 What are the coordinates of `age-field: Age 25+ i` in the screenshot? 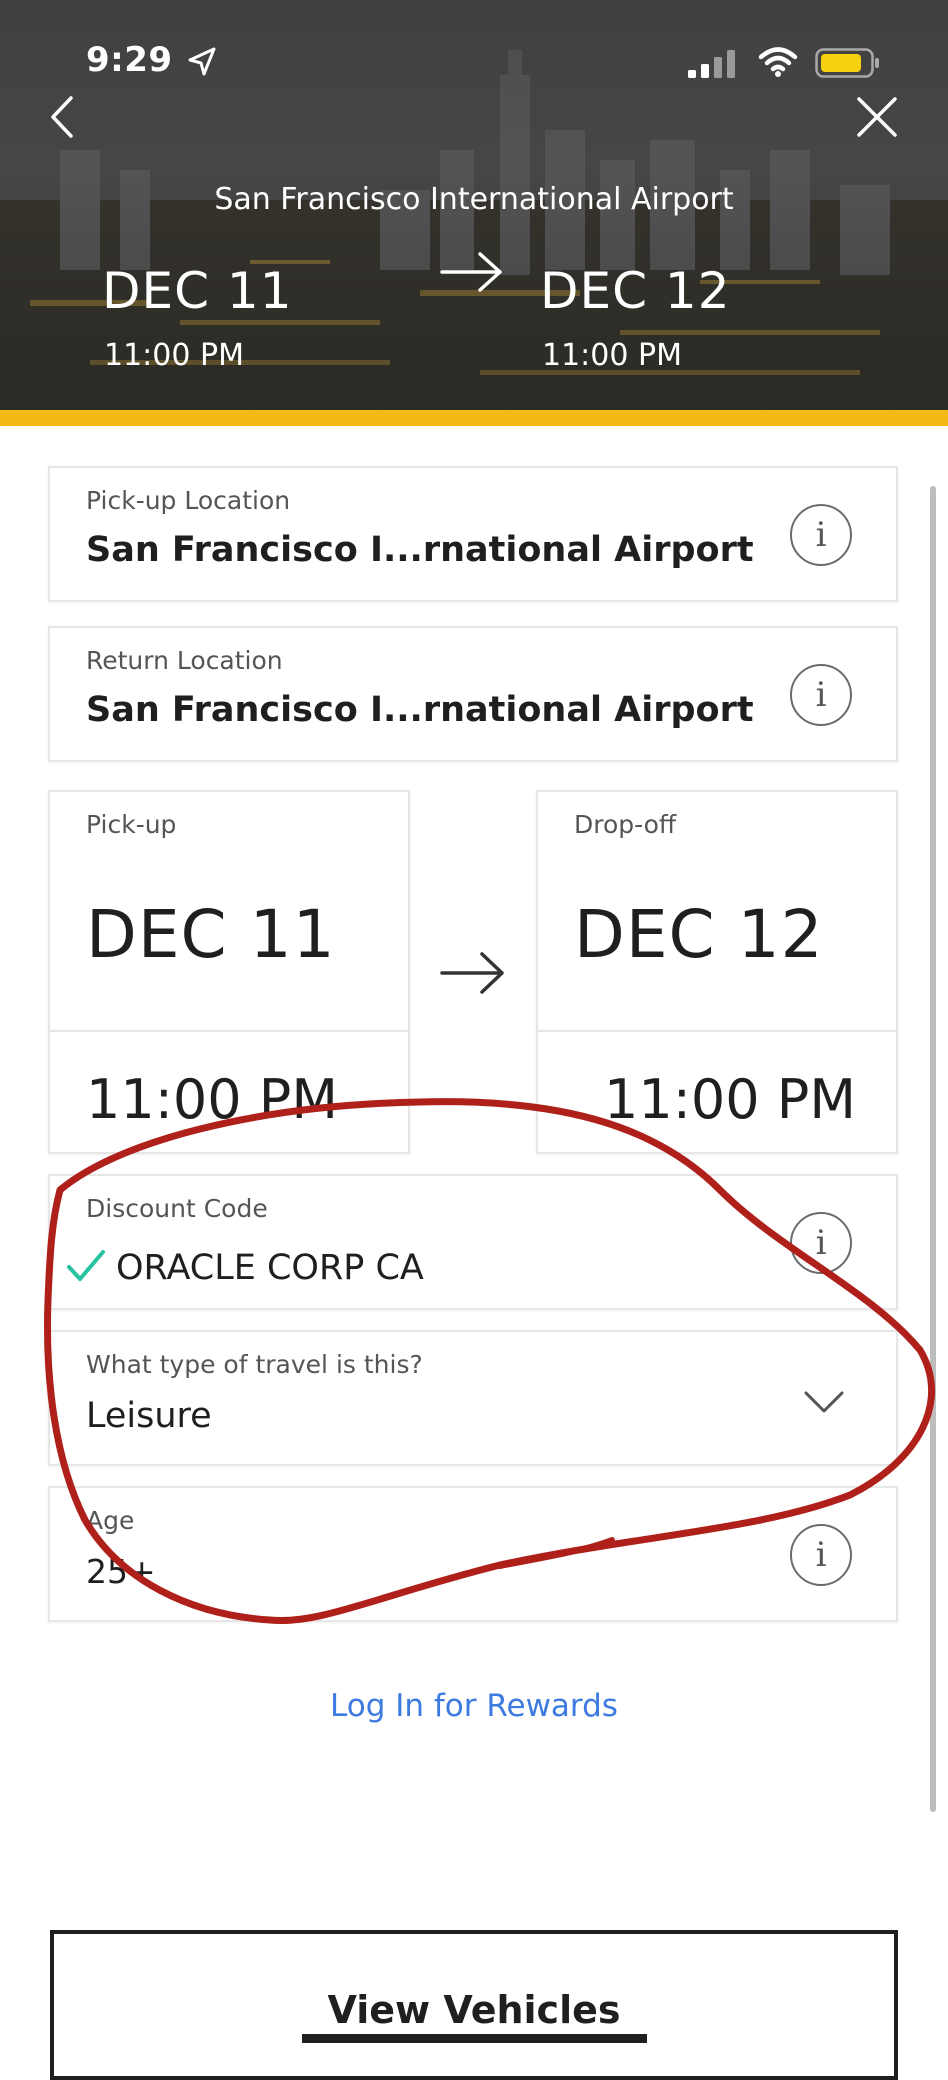 It's located at (473, 1554).